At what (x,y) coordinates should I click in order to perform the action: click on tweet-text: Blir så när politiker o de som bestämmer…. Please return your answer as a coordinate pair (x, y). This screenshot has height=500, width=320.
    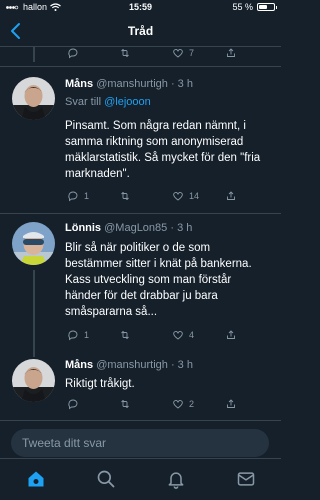
    Looking at the image, I should click on (158, 280).